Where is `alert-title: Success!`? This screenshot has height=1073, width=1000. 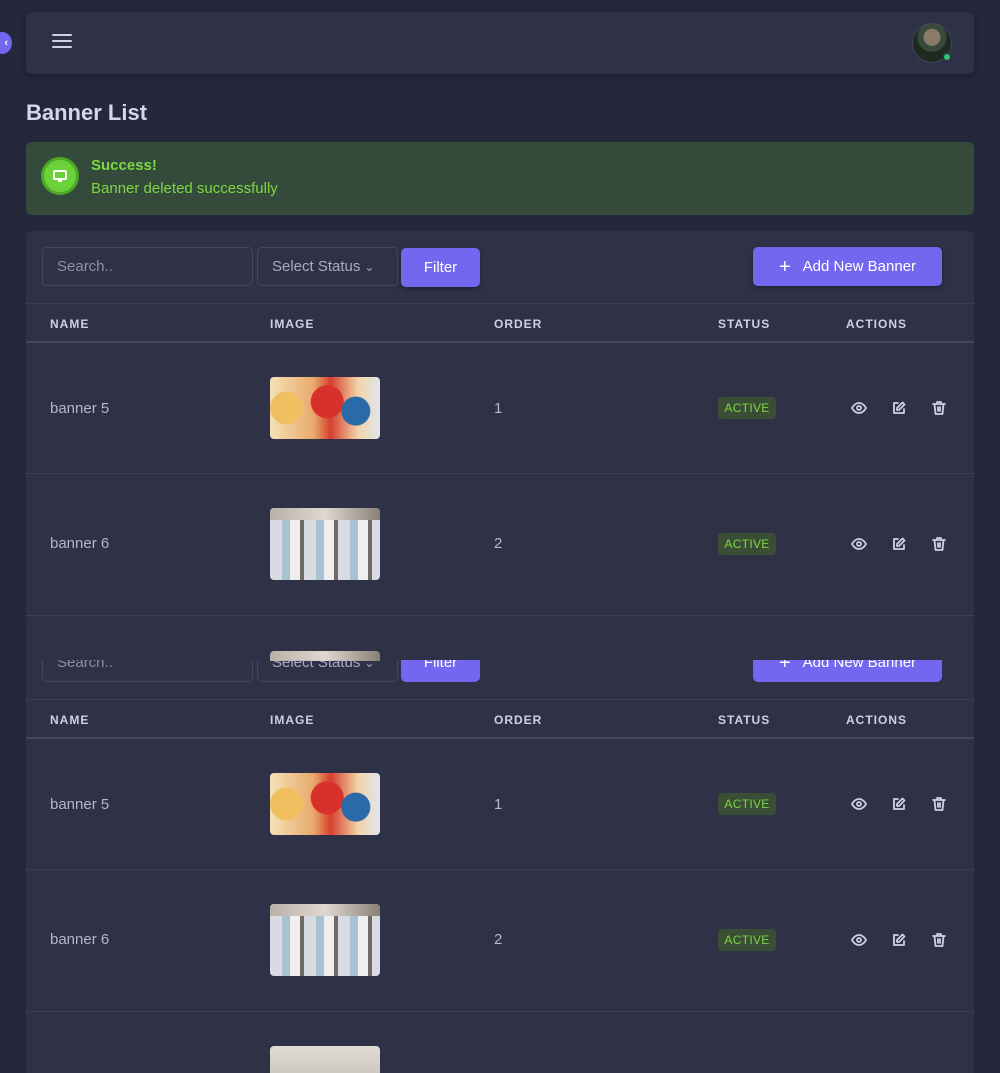
alert-title: Success! is located at coordinates (124, 165).